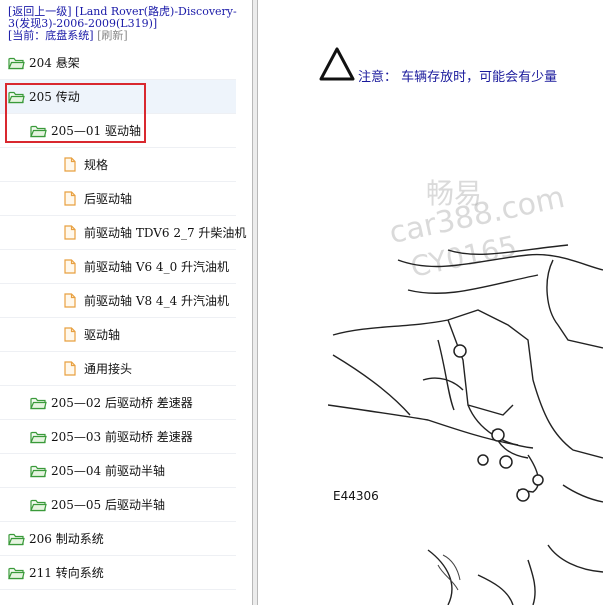  What do you see at coordinates (337, 66) in the screenshot?
I see `warning-icon` at bounding box center [337, 66].